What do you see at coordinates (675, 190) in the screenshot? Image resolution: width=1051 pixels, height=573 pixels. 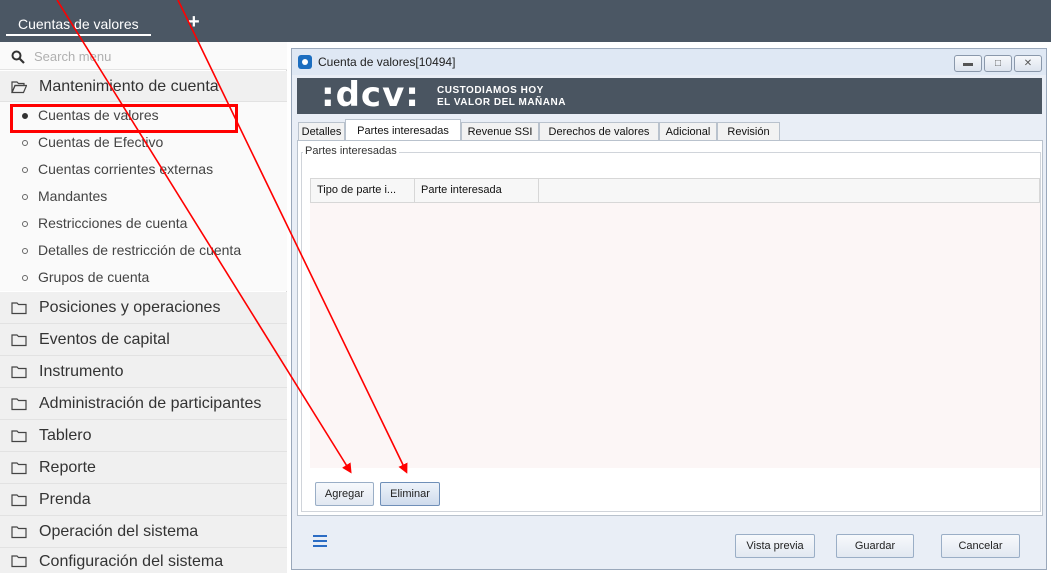 I see `grid-header: Tipo de parte i... Parte interesada` at bounding box center [675, 190].